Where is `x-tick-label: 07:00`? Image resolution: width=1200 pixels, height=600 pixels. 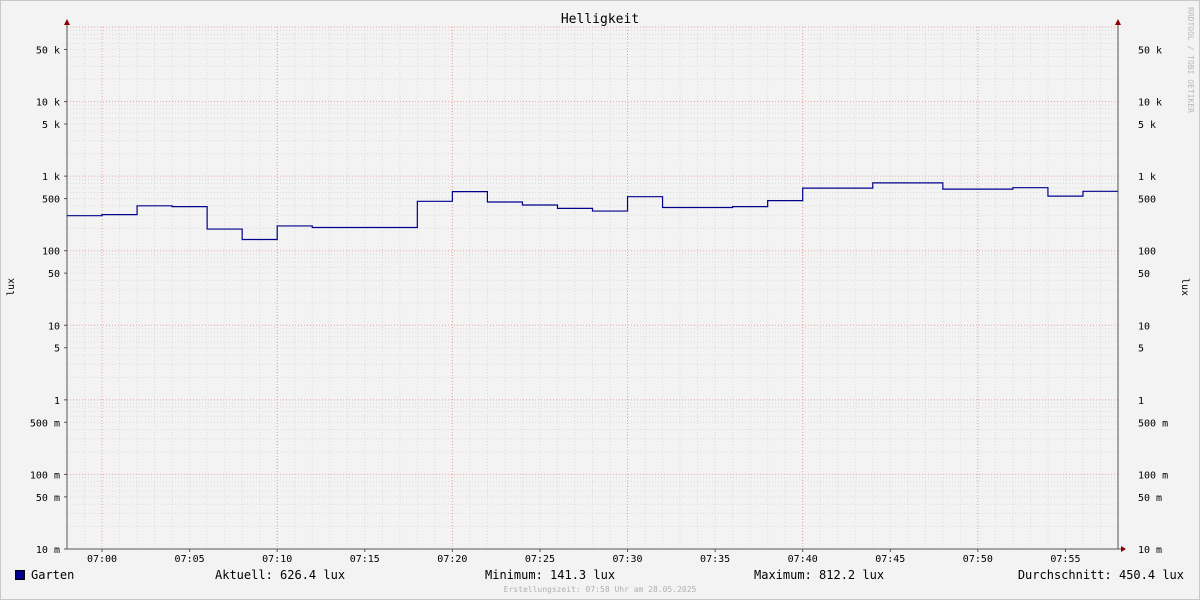 x-tick-label: 07:00 is located at coordinates (102, 559).